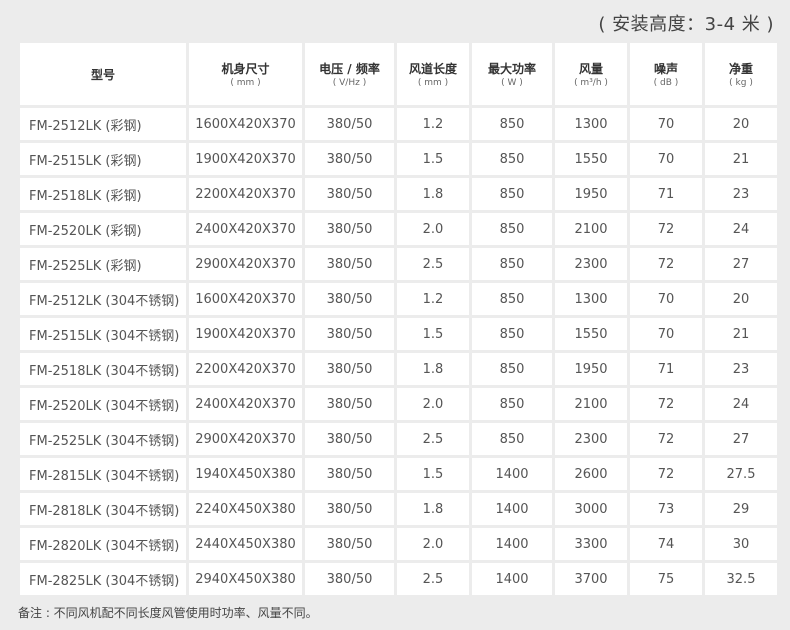 This screenshot has width=790, height=630. I want to click on header-label: 型号, so click(102, 74).